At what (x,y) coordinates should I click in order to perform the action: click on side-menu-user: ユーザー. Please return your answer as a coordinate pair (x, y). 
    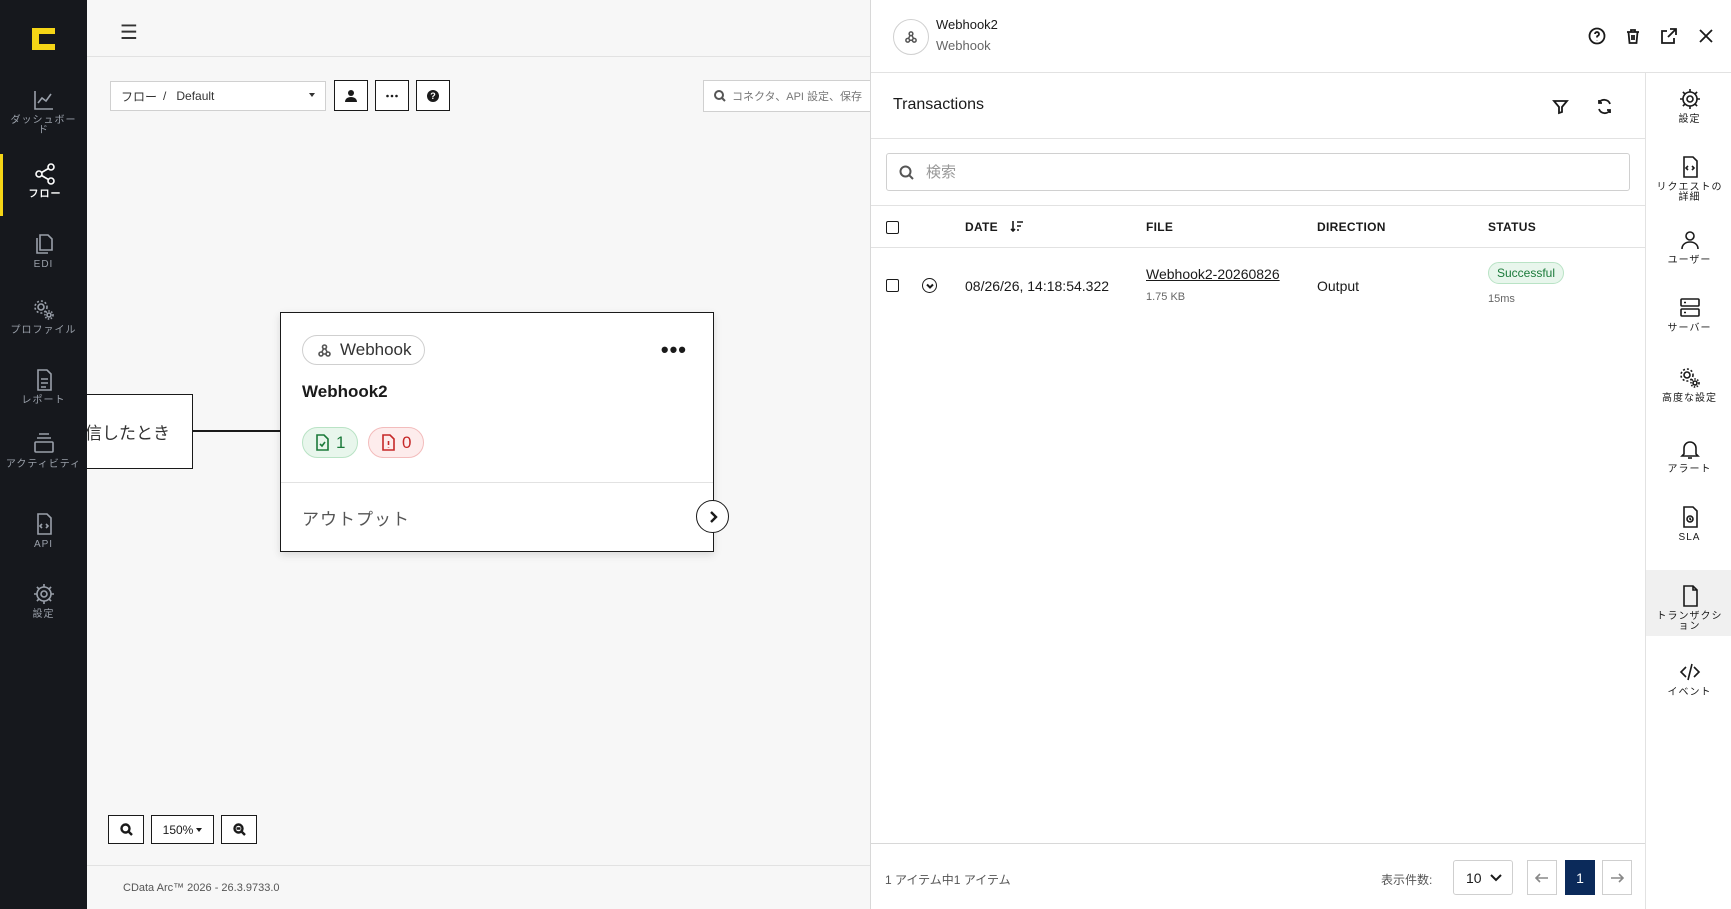
    Looking at the image, I should click on (1688, 247).